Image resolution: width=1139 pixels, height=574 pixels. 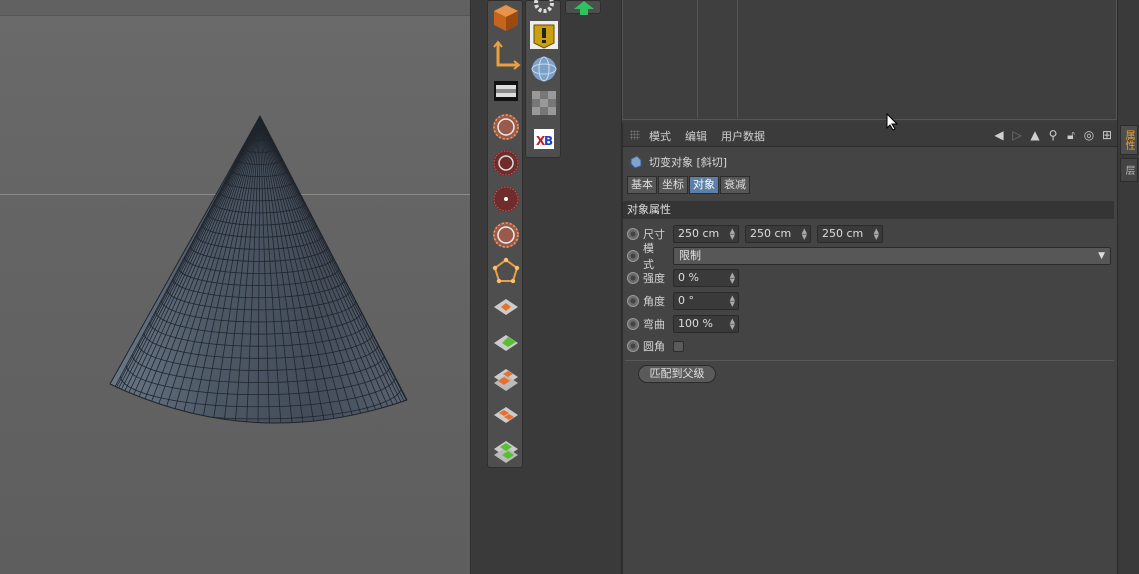 I want to click on angle-row: 角度 0 ° ▲ ▼, so click(x=686, y=301).